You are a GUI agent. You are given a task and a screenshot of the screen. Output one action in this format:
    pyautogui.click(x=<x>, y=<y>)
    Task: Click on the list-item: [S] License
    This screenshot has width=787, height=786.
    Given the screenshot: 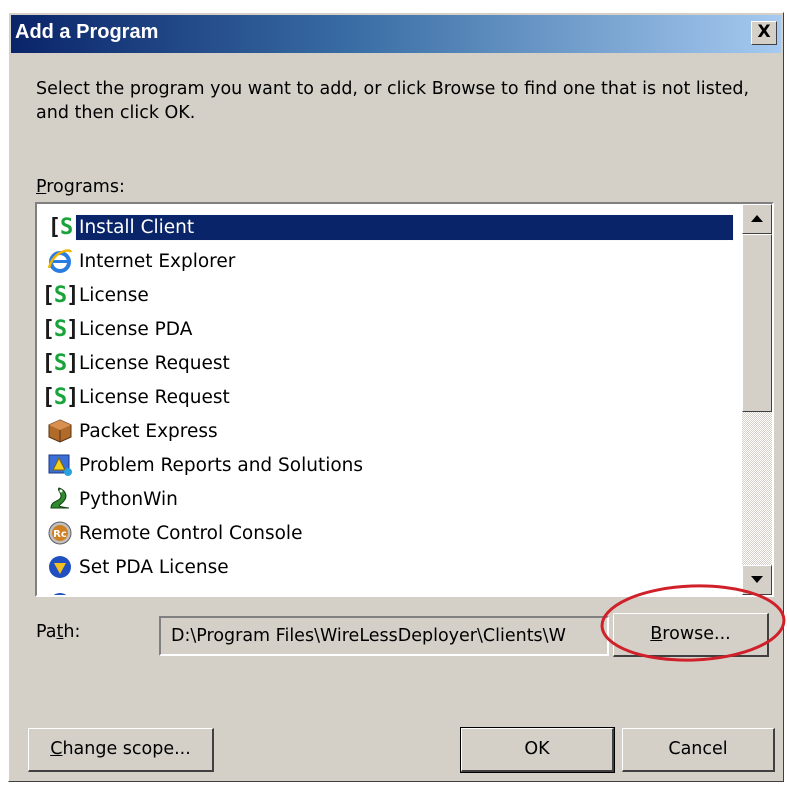 What is the action you would take?
    pyautogui.click(x=387, y=295)
    